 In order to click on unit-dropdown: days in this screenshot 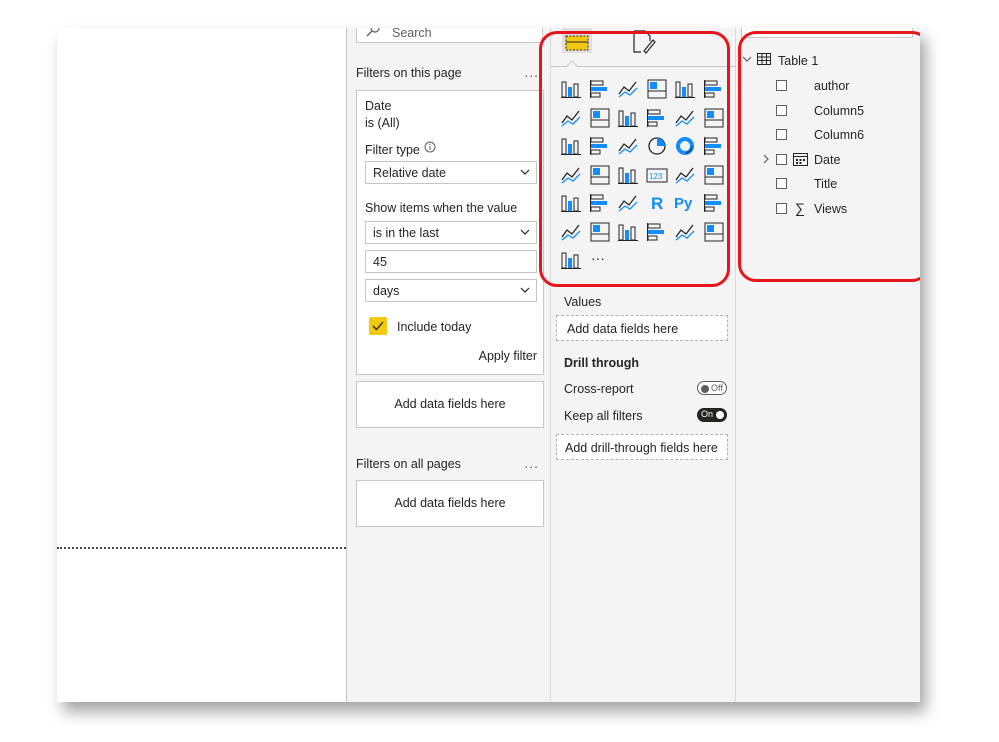, I will do `click(451, 290)`.